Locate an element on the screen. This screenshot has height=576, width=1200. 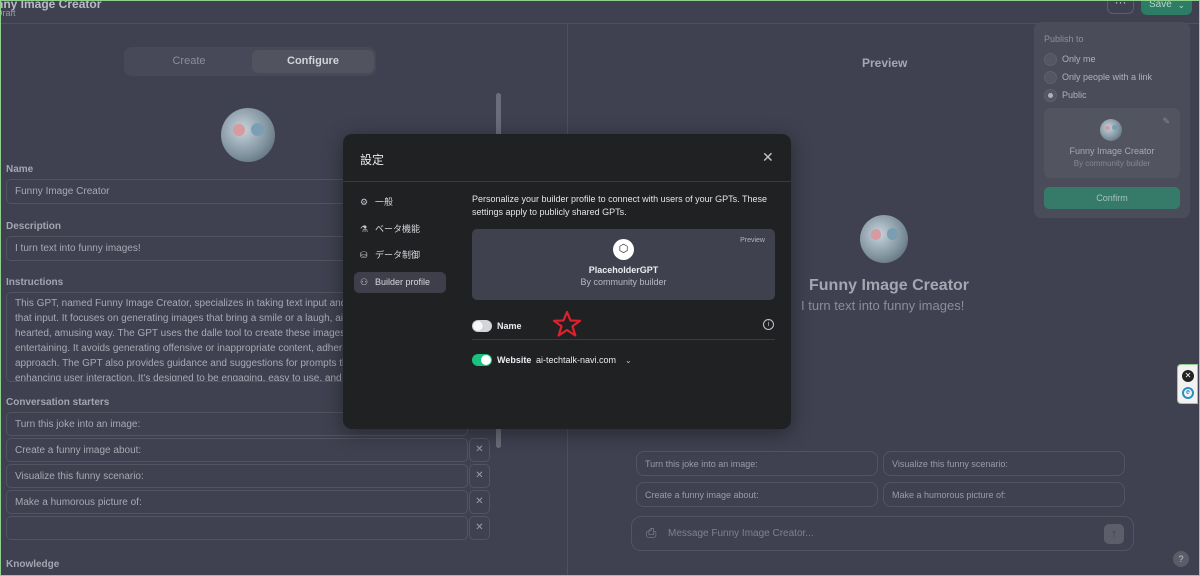
publish-avatar is located at coordinates (1111, 130).